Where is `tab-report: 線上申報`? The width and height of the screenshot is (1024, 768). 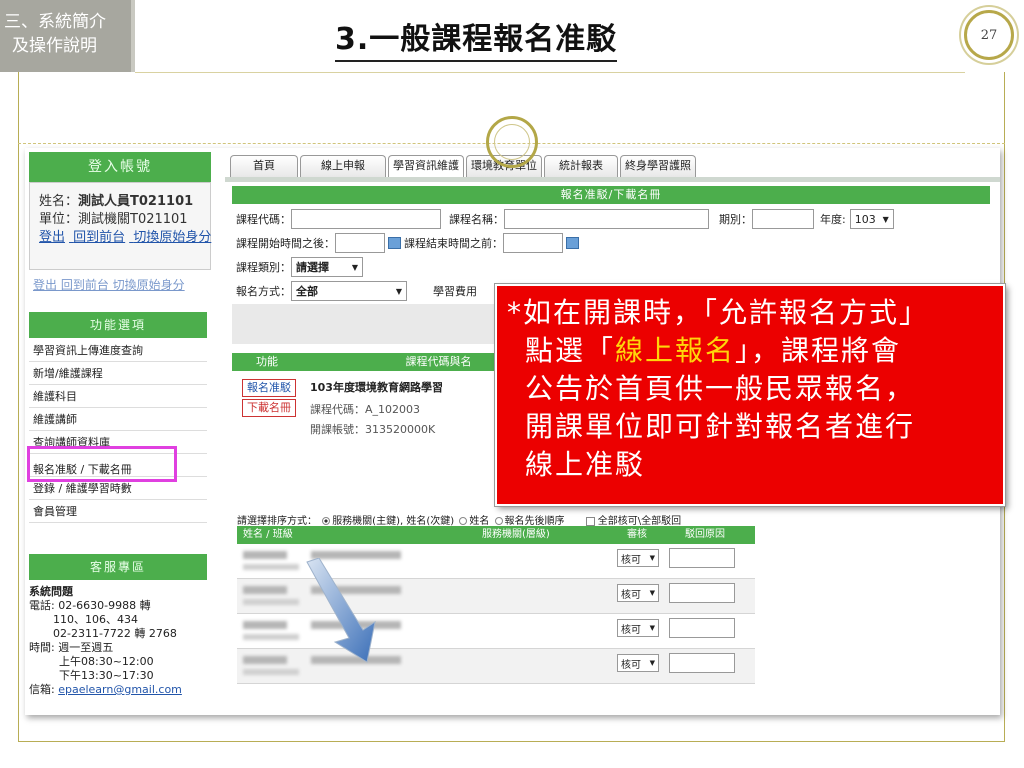
tab-report: 線上申報 is located at coordinates (343, 166).